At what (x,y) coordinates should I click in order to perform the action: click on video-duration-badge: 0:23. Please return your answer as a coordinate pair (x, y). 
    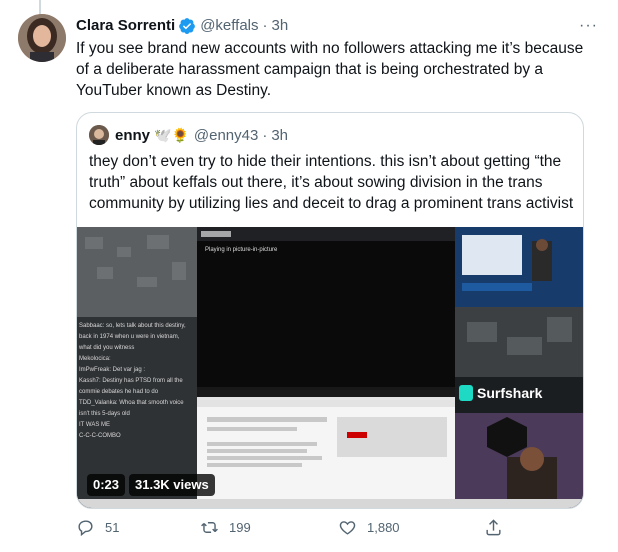
    Looking at the image, I should click on (106, 485).